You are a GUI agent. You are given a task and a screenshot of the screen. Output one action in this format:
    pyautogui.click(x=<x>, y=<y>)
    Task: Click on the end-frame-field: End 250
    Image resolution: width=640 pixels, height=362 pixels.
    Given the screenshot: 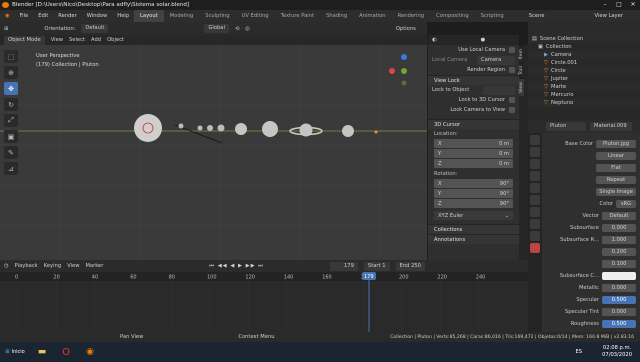 What is the action you would take?
    pyautogui.click(x=410, y=266)
    